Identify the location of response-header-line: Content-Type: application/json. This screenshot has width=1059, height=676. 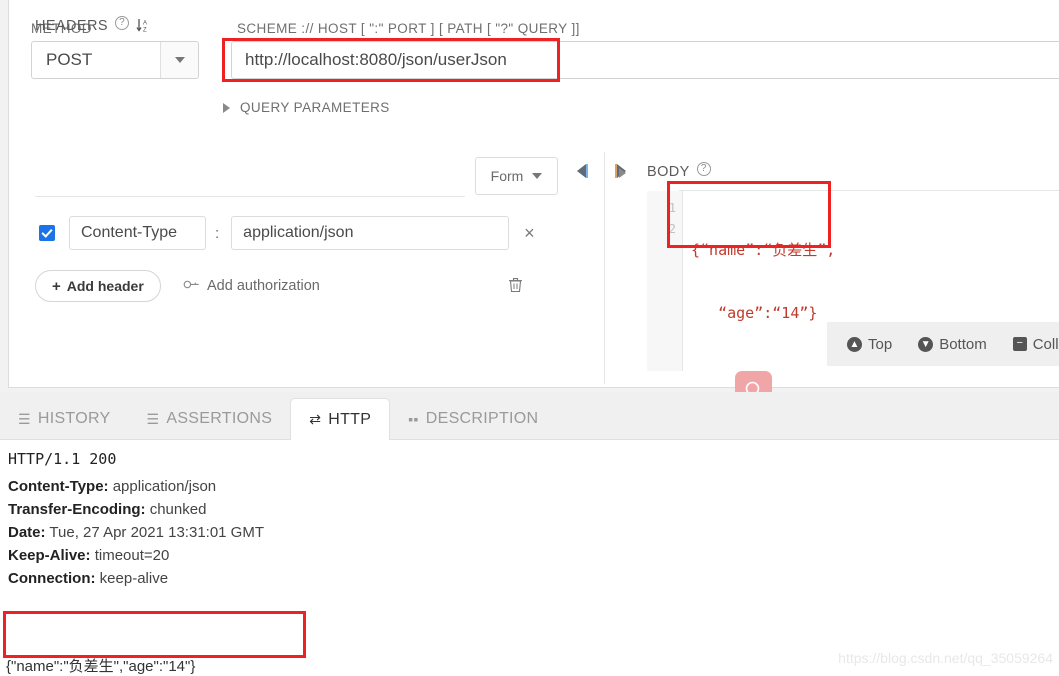
(112, 486).